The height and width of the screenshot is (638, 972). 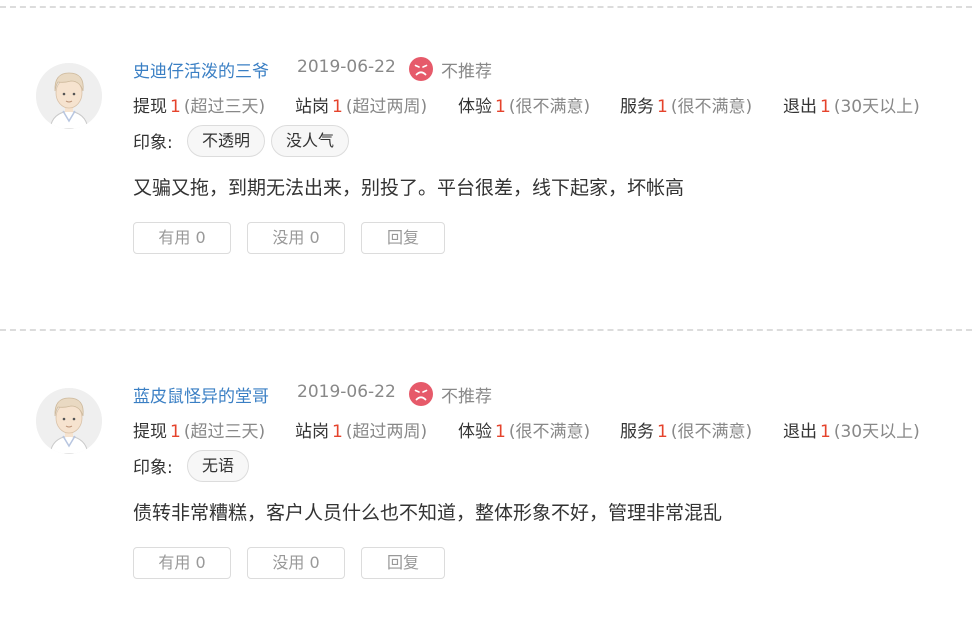 I want to click on review-content: 债转非常糟糕，客户人员什么也不知道，整体形象不好，管理非常混乱, so click(x=428, y=513).